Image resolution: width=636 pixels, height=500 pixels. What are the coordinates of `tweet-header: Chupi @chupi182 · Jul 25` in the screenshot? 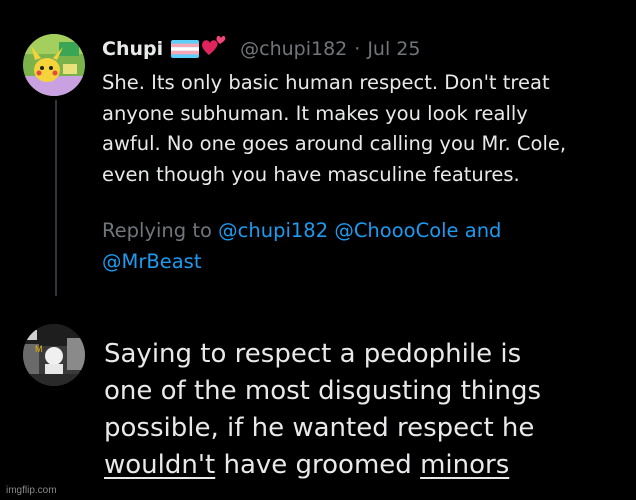 It's located at (261, 48).